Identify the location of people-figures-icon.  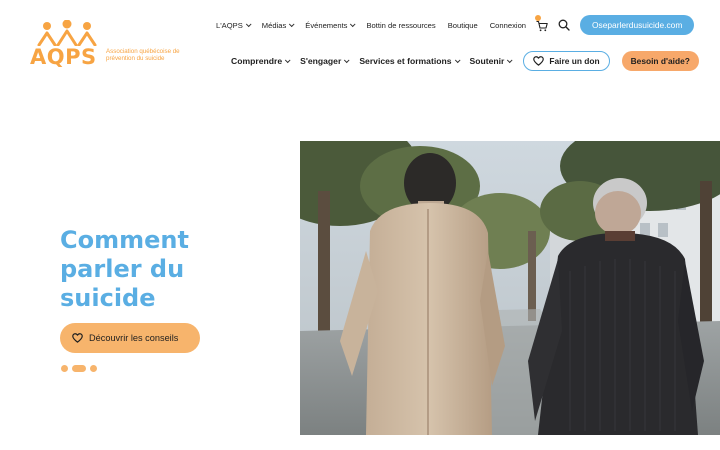
(67, 33).